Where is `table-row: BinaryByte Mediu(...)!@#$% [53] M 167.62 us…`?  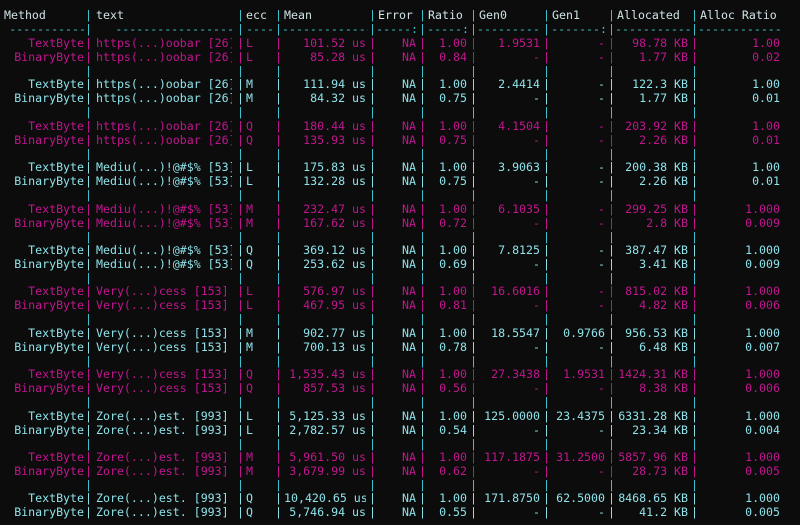 table-row: BinaryByte Mediu(...)!@#$% [53] M 167.62 us… is located at coordinates (400, 223).